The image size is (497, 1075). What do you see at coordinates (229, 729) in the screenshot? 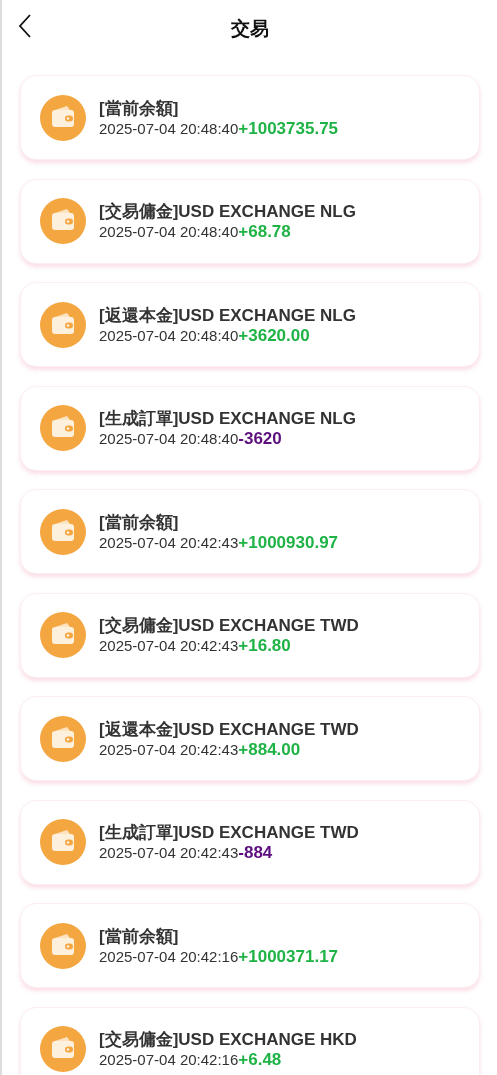
I see `transaction-title: [返還本金]USD EXCHANGE TWD` at bounding box center [229, 729].